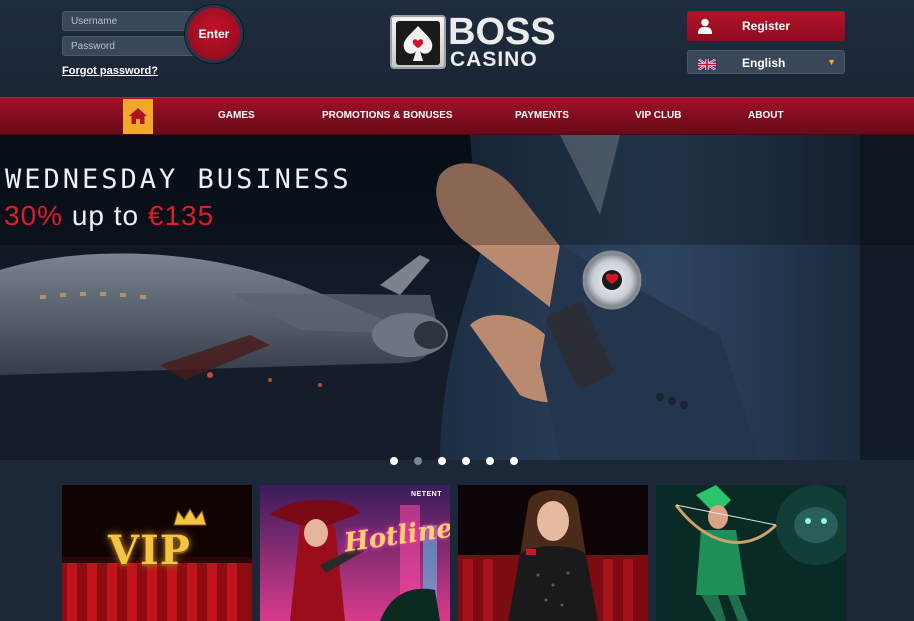 The image size is (914, 621). Describe the element at coordinates (149, 550) in the screenshot. I see `vip-tile-label: VIP` at that location.